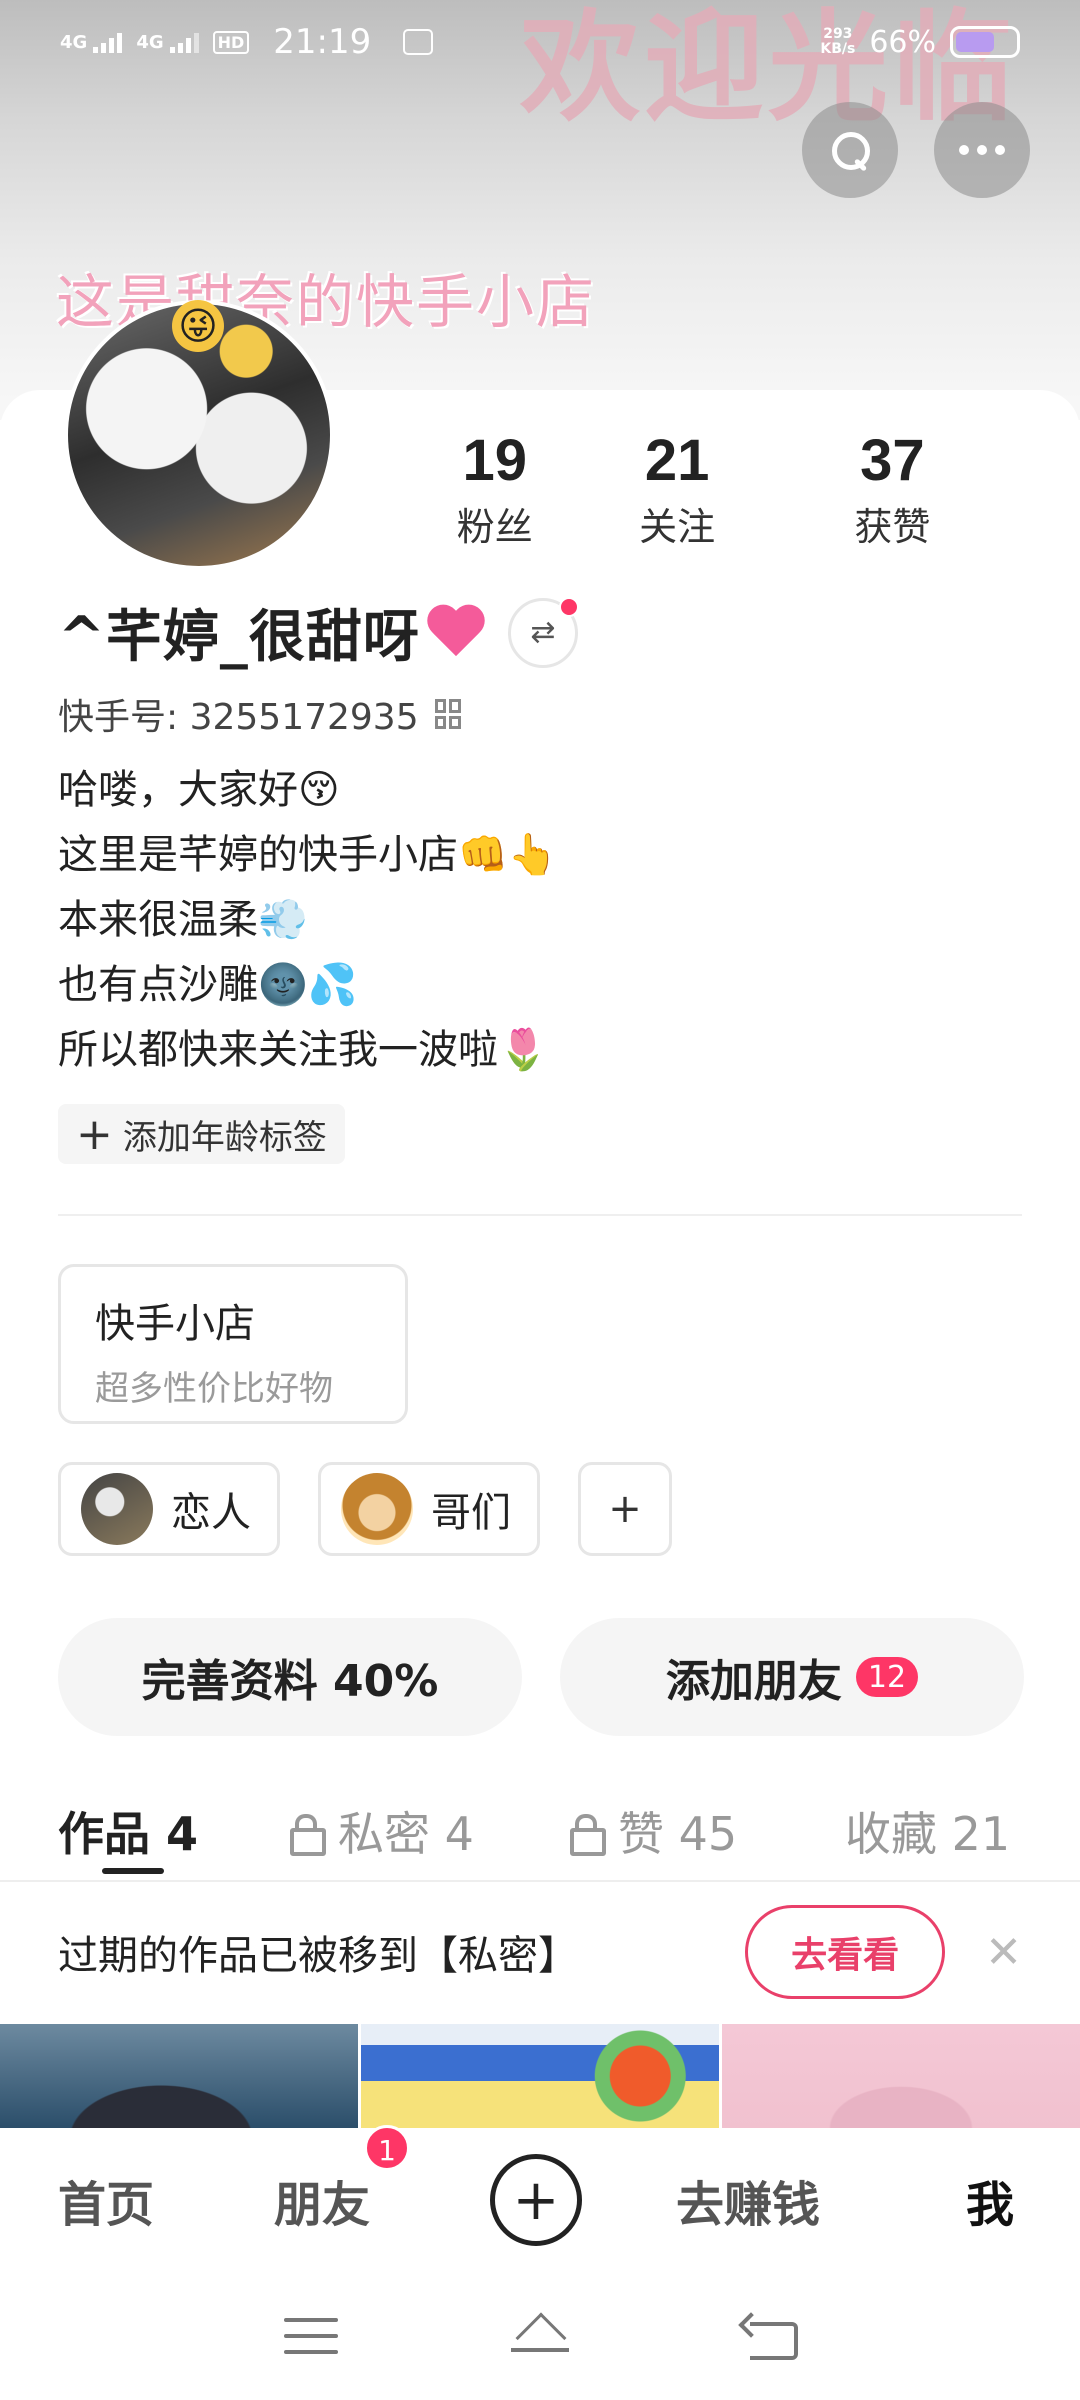  I want to click on nickname: ^芊婷_很甜呀, so click(239, 637).